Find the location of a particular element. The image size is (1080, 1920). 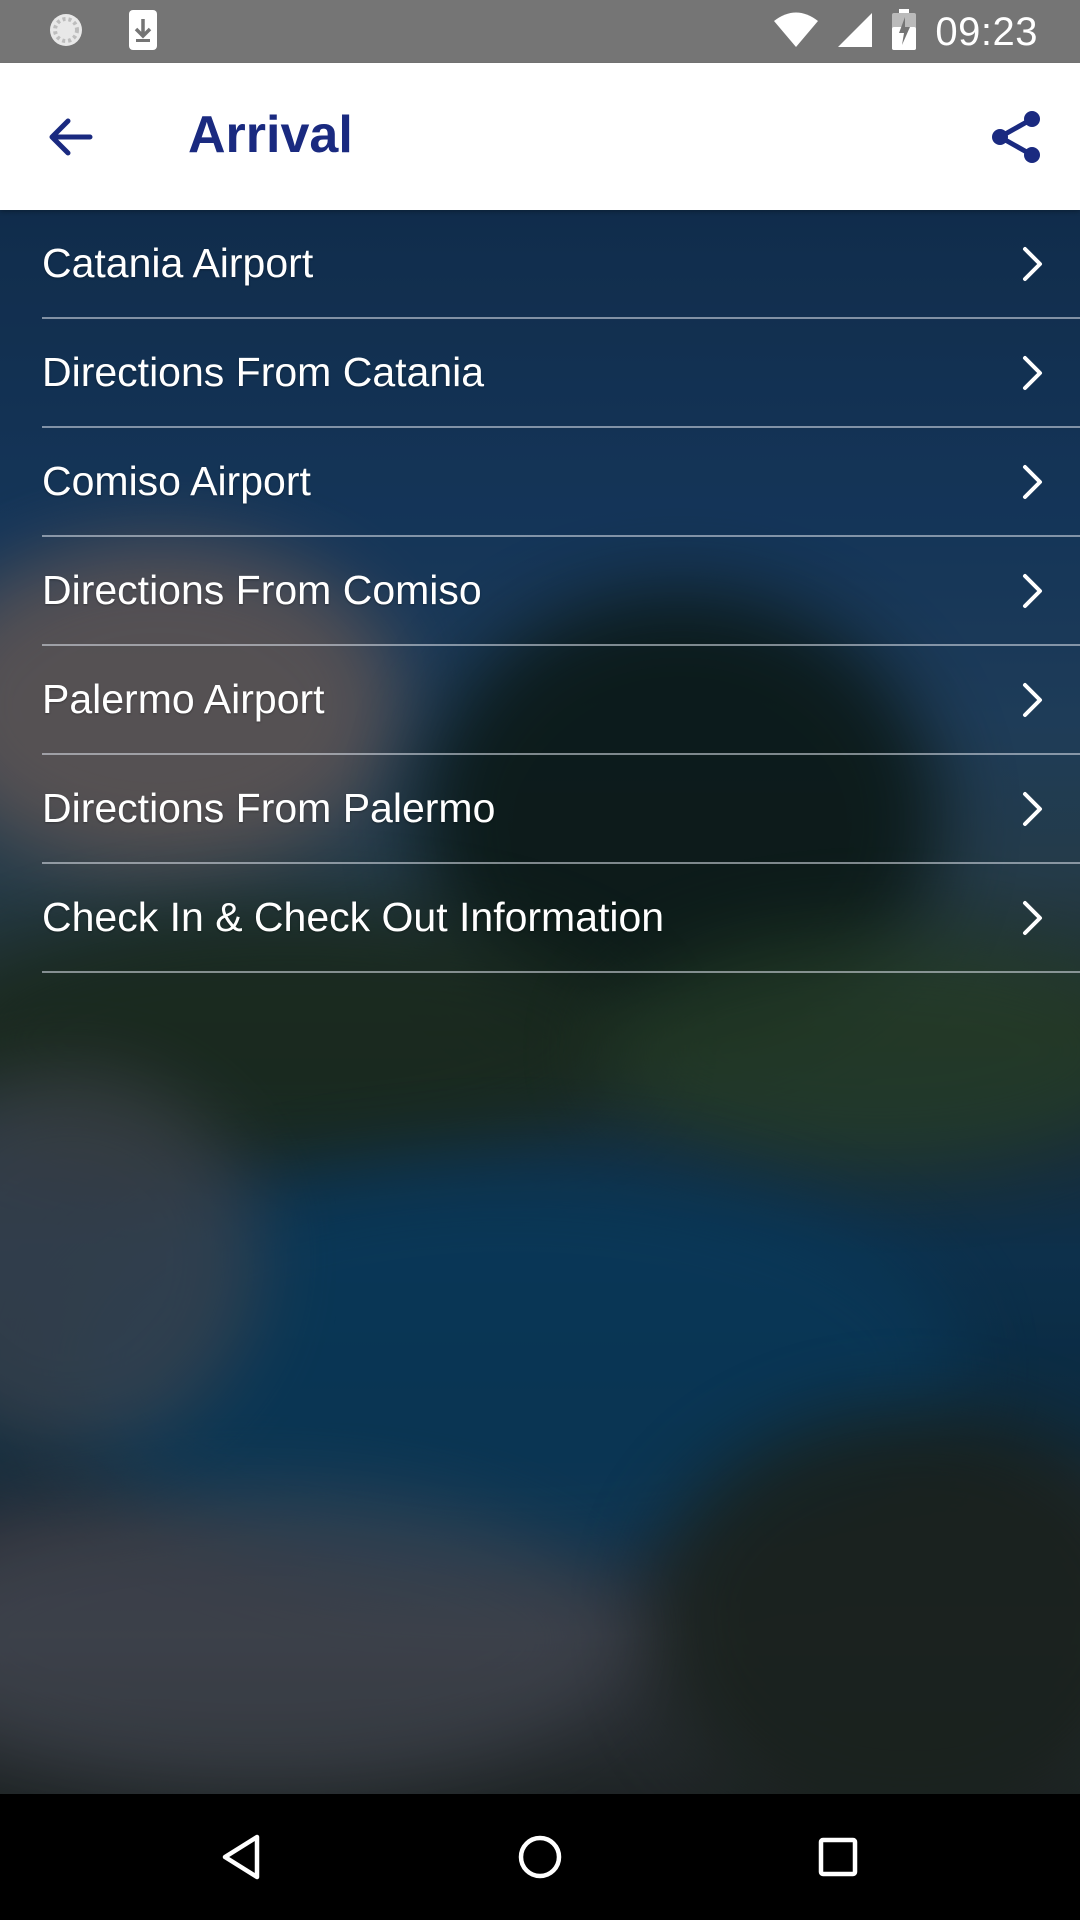

back-triangle-icon is located at coordinates (241, 1857).